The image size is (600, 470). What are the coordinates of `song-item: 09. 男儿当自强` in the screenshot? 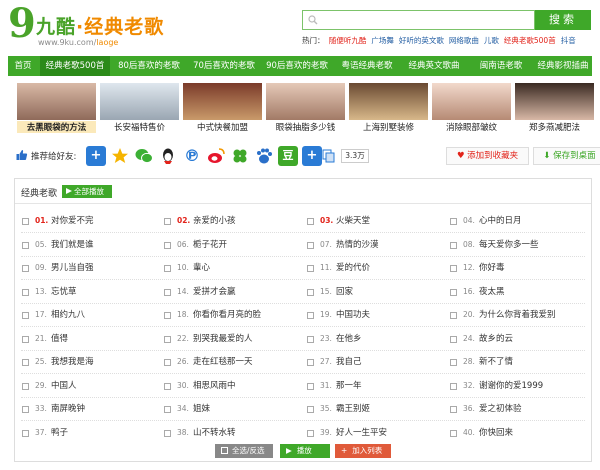 It's located at (92, 268).